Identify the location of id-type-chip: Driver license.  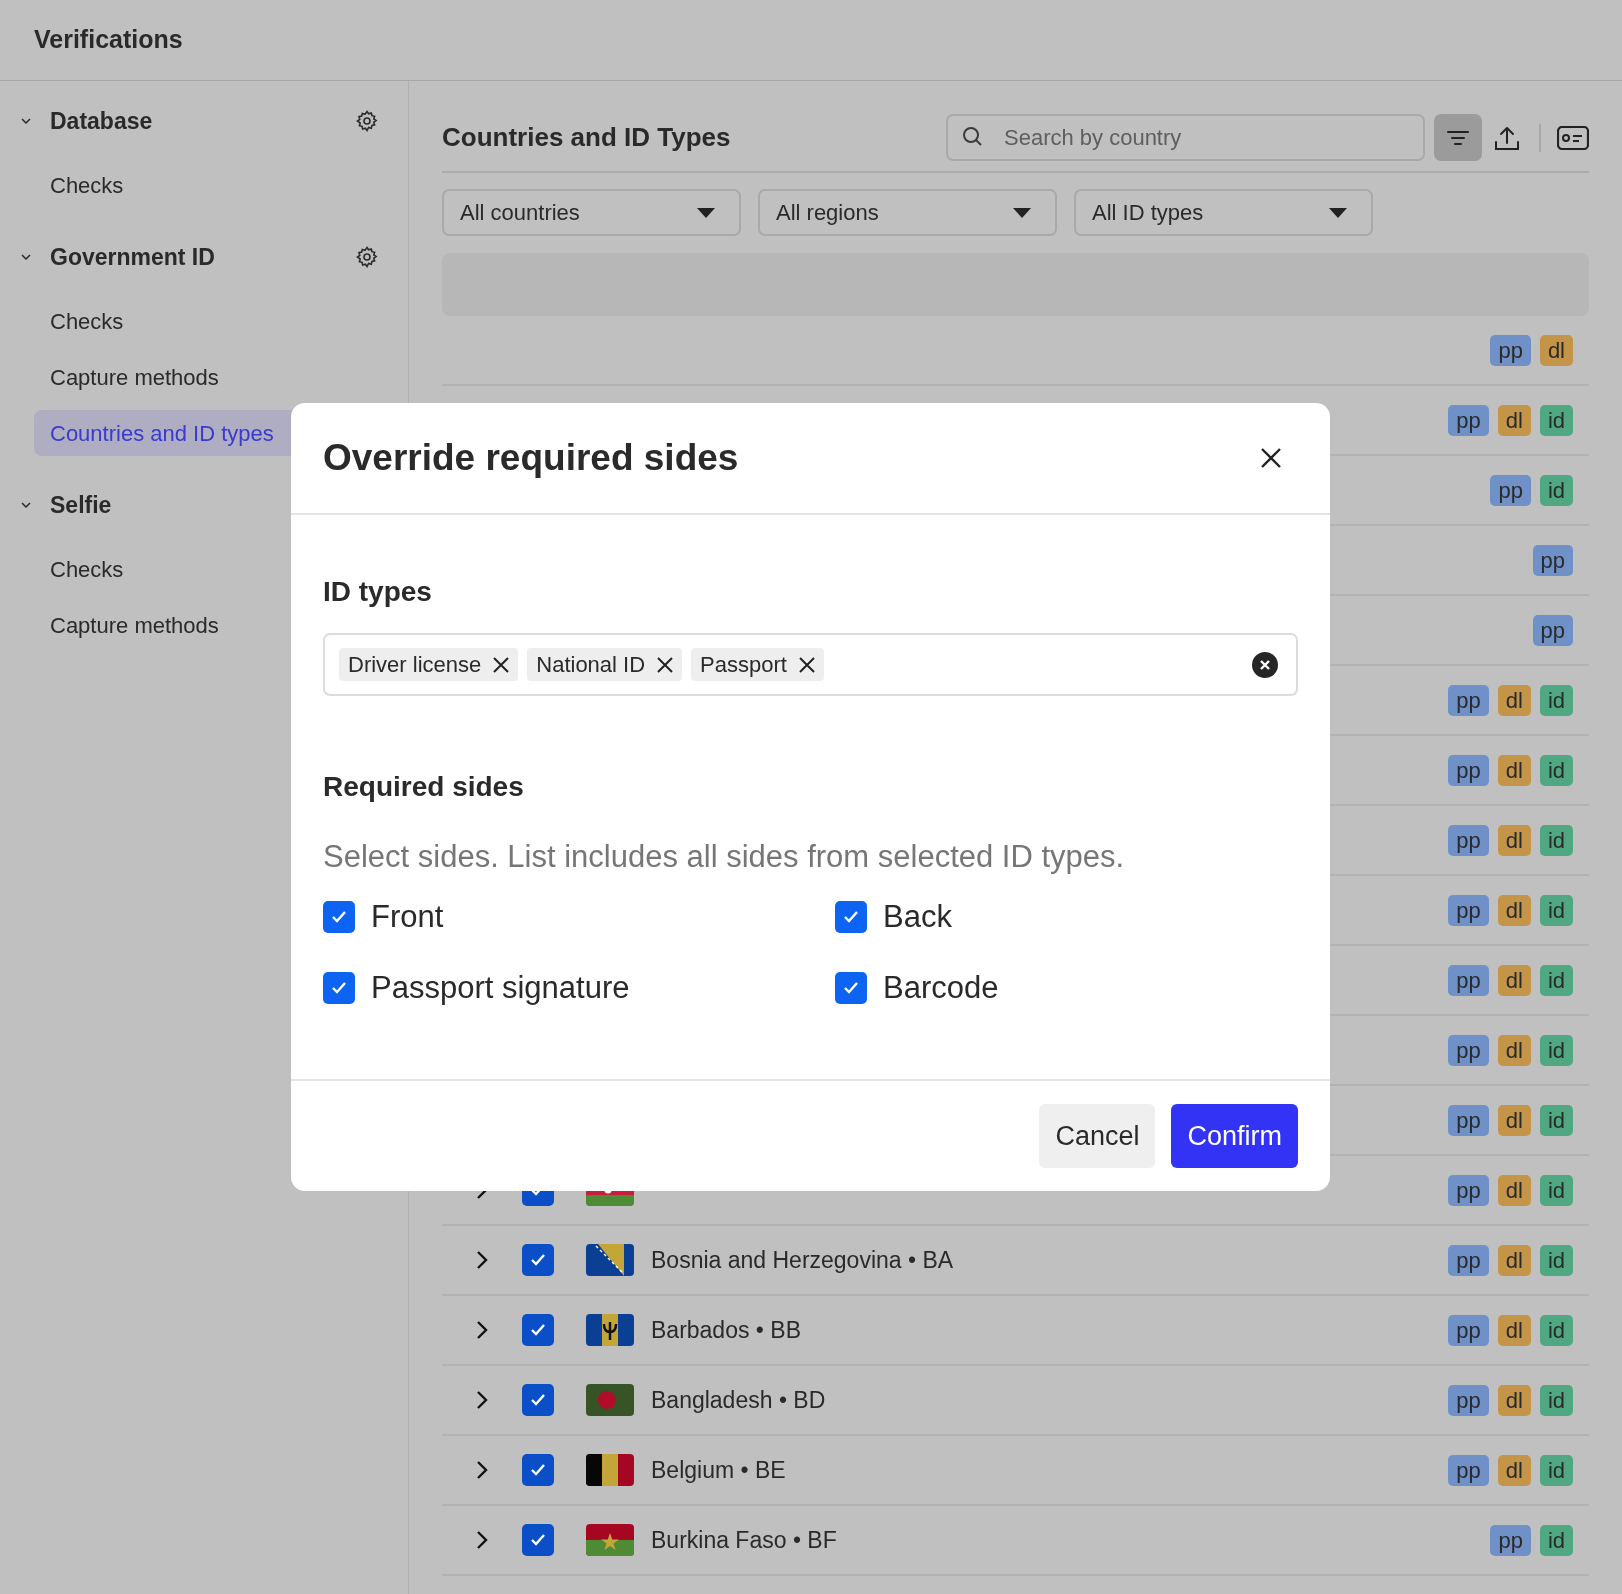
(429, 664).